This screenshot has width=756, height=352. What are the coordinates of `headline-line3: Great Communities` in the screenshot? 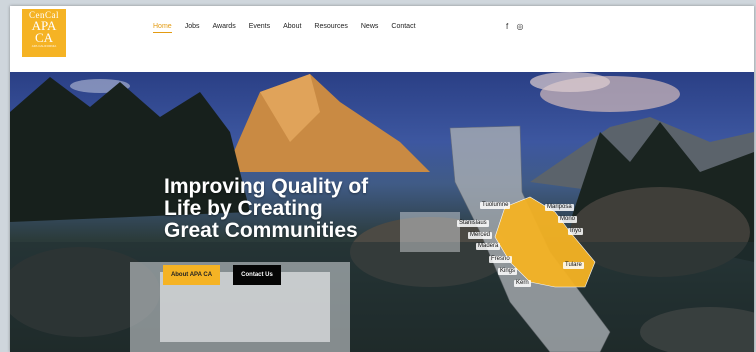 It's located at (261, 230).